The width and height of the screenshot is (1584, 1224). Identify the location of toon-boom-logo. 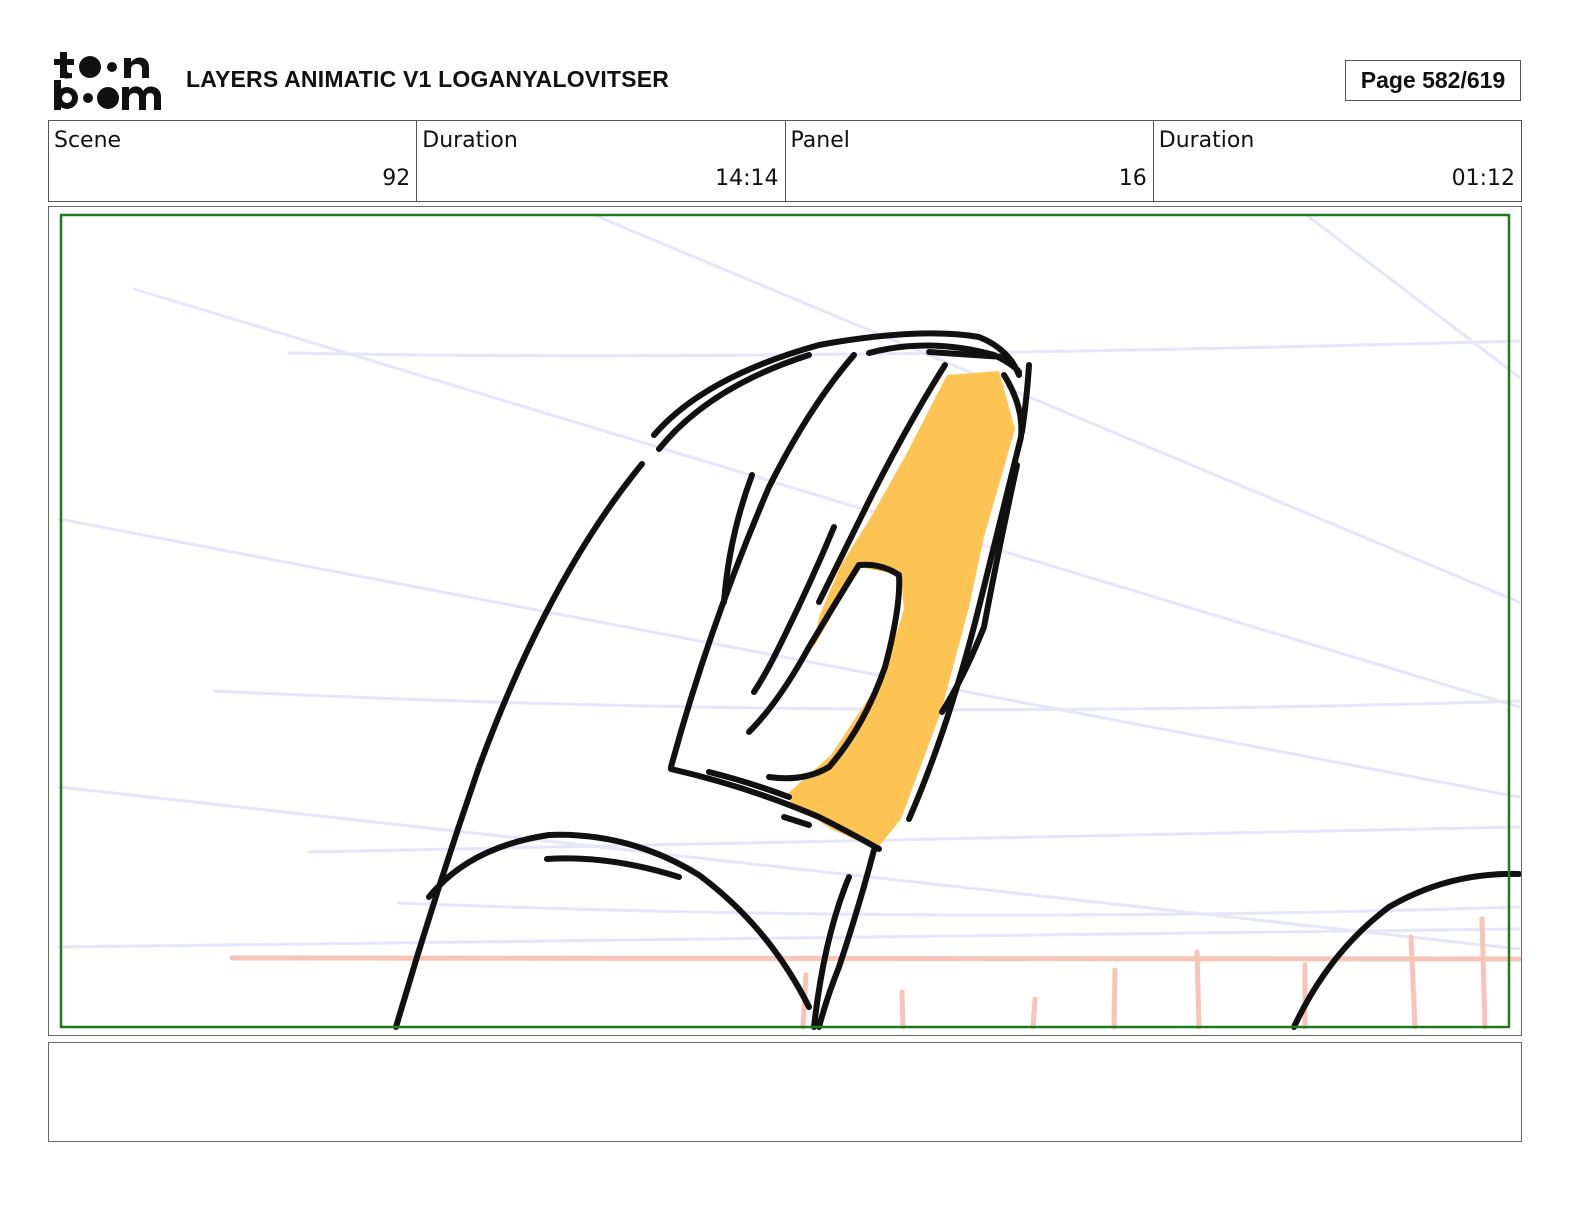
(108, 81).